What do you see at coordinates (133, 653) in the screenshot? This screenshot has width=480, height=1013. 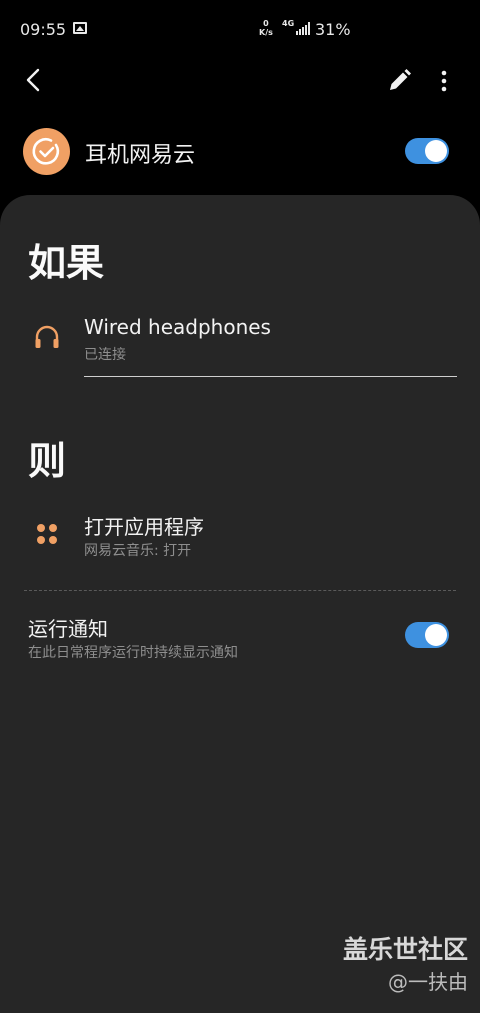 I see `notification-description: 在此日常程序运行时持续显示通知` at bounding box center [133, 653].